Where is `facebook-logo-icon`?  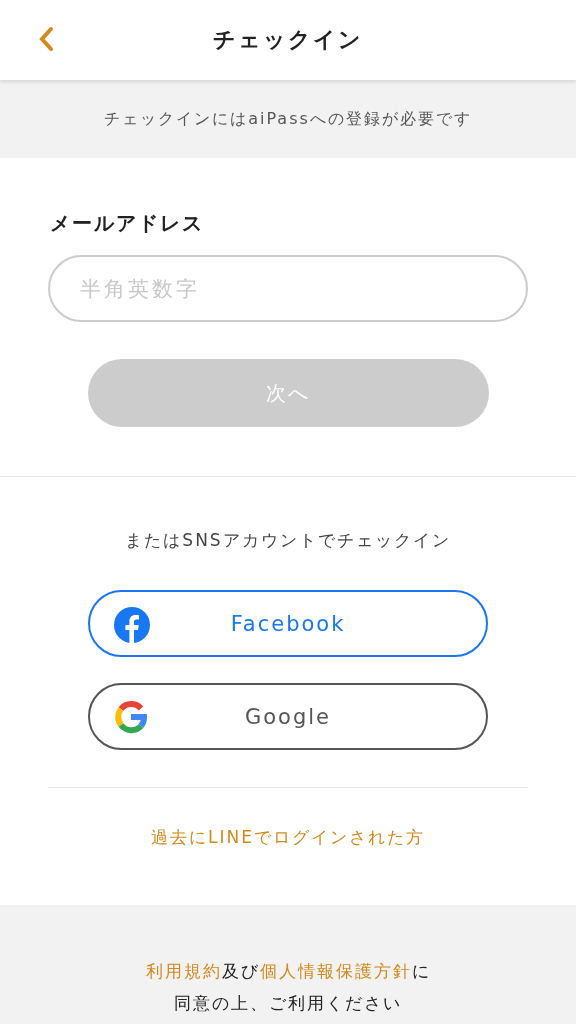 facebook-logo-icon is located at coordinates (132, 625).